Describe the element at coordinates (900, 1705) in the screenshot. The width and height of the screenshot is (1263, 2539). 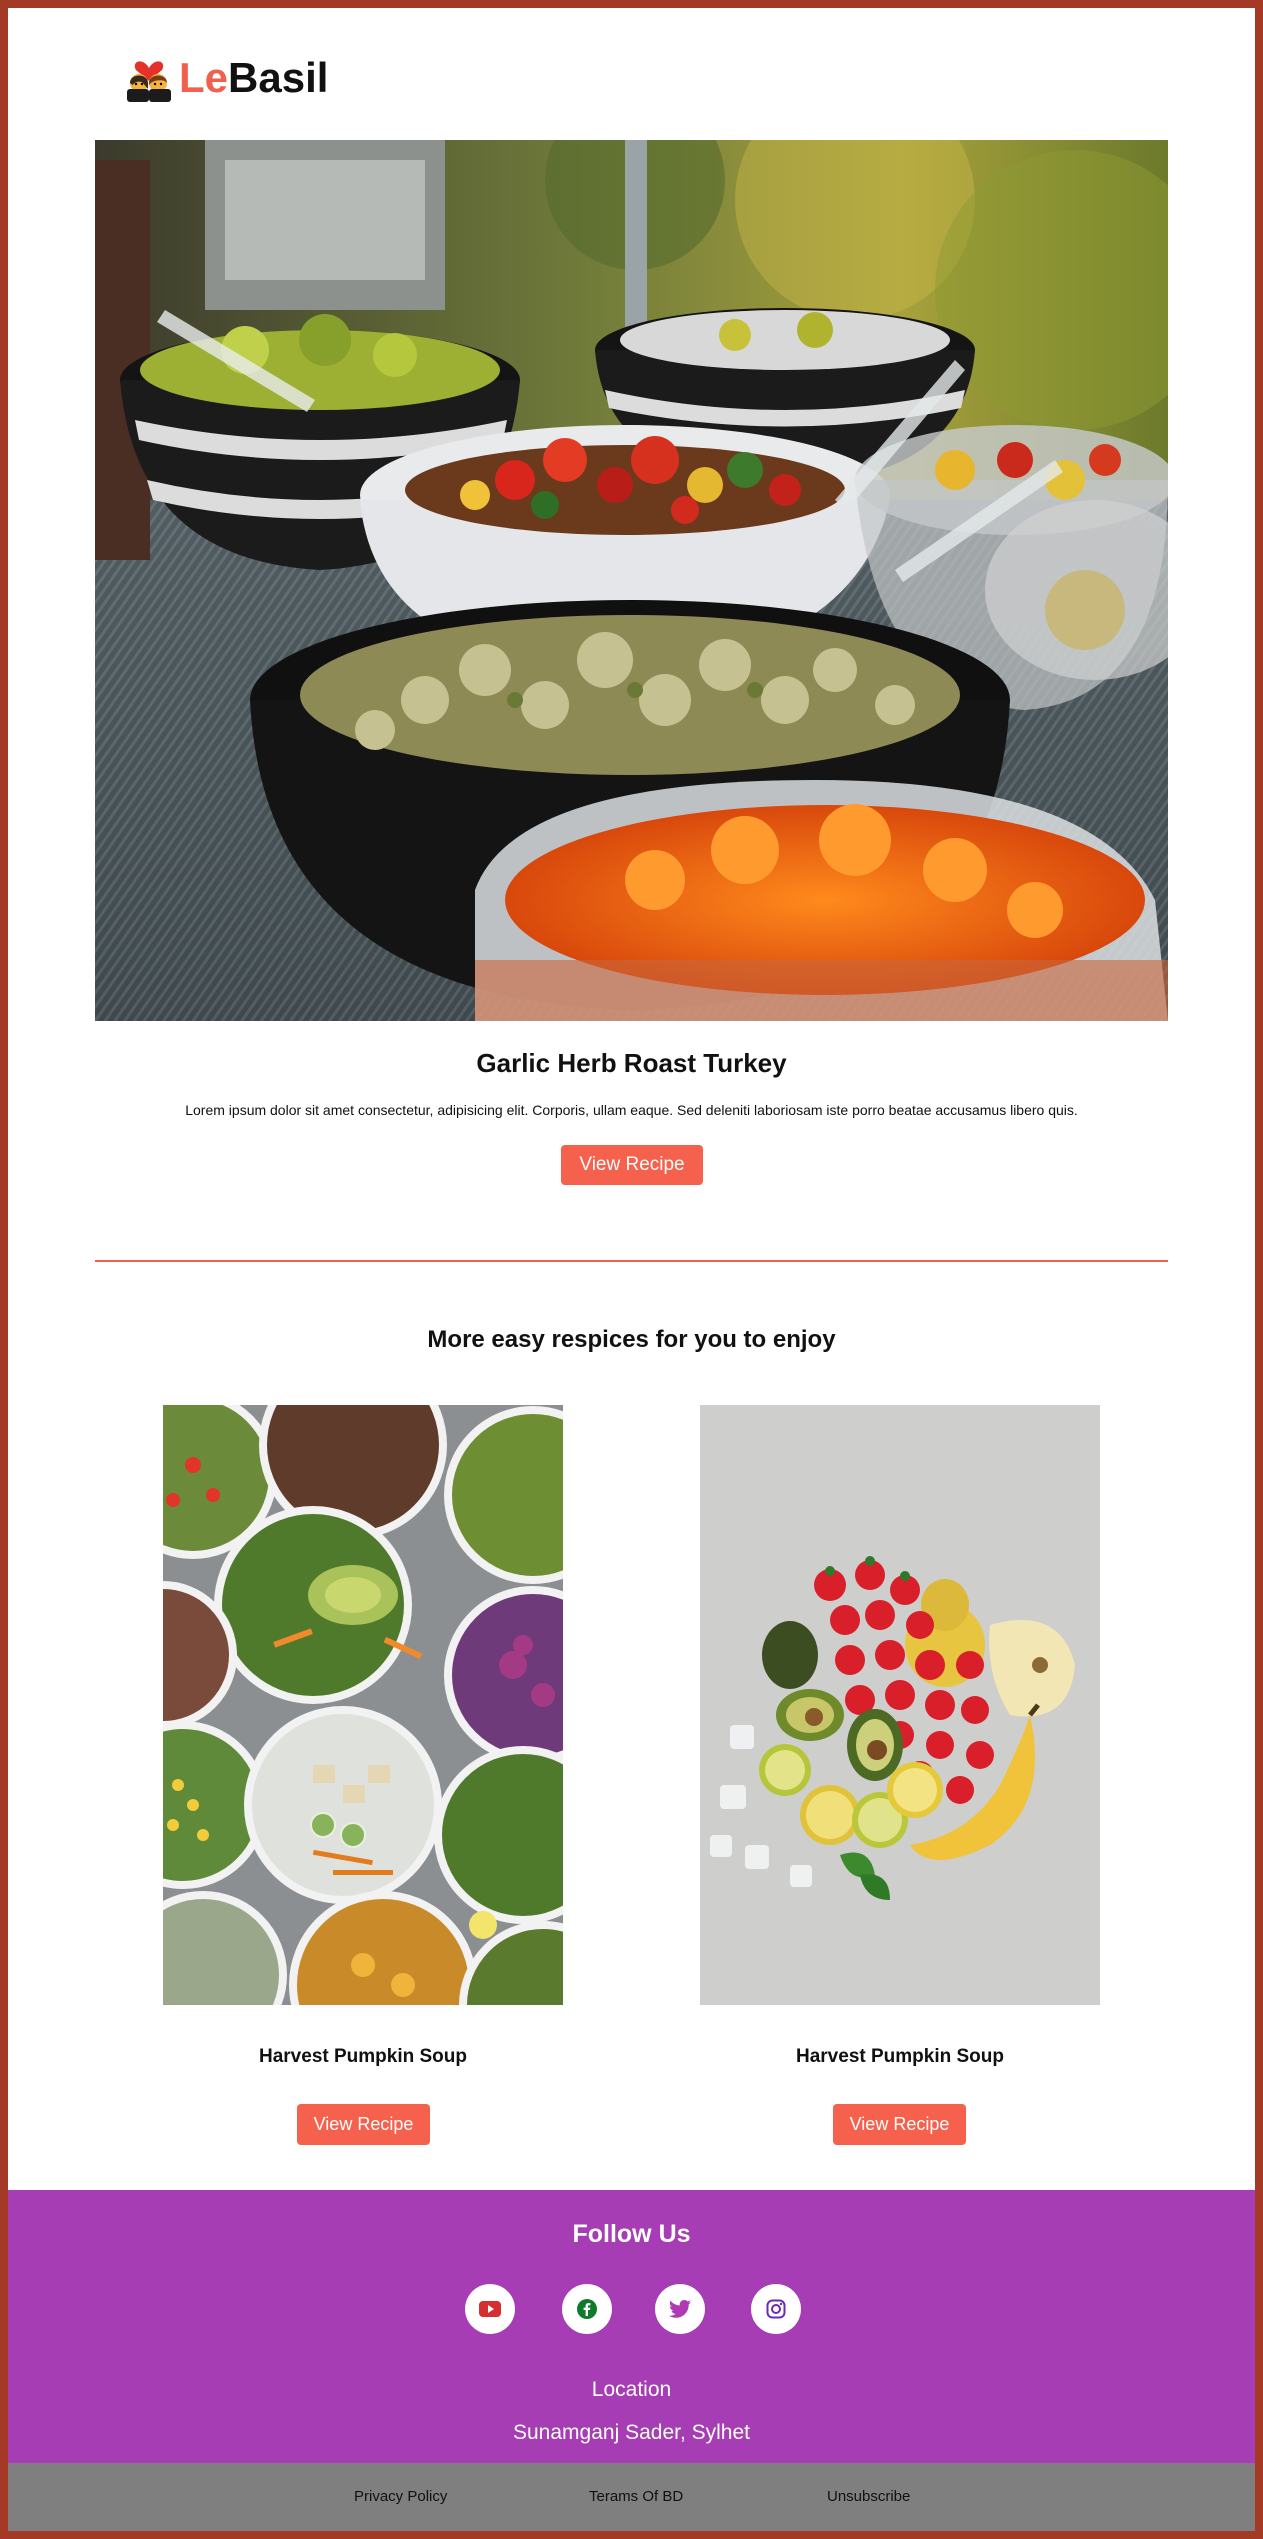
I see `fruit-platter-photo` at that location.